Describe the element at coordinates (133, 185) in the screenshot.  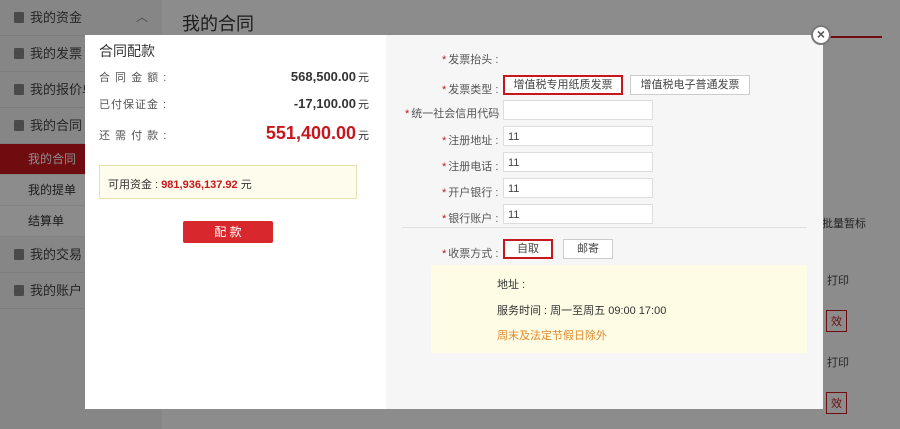
I see `available-funds-label: 可用资金 :` at that location.